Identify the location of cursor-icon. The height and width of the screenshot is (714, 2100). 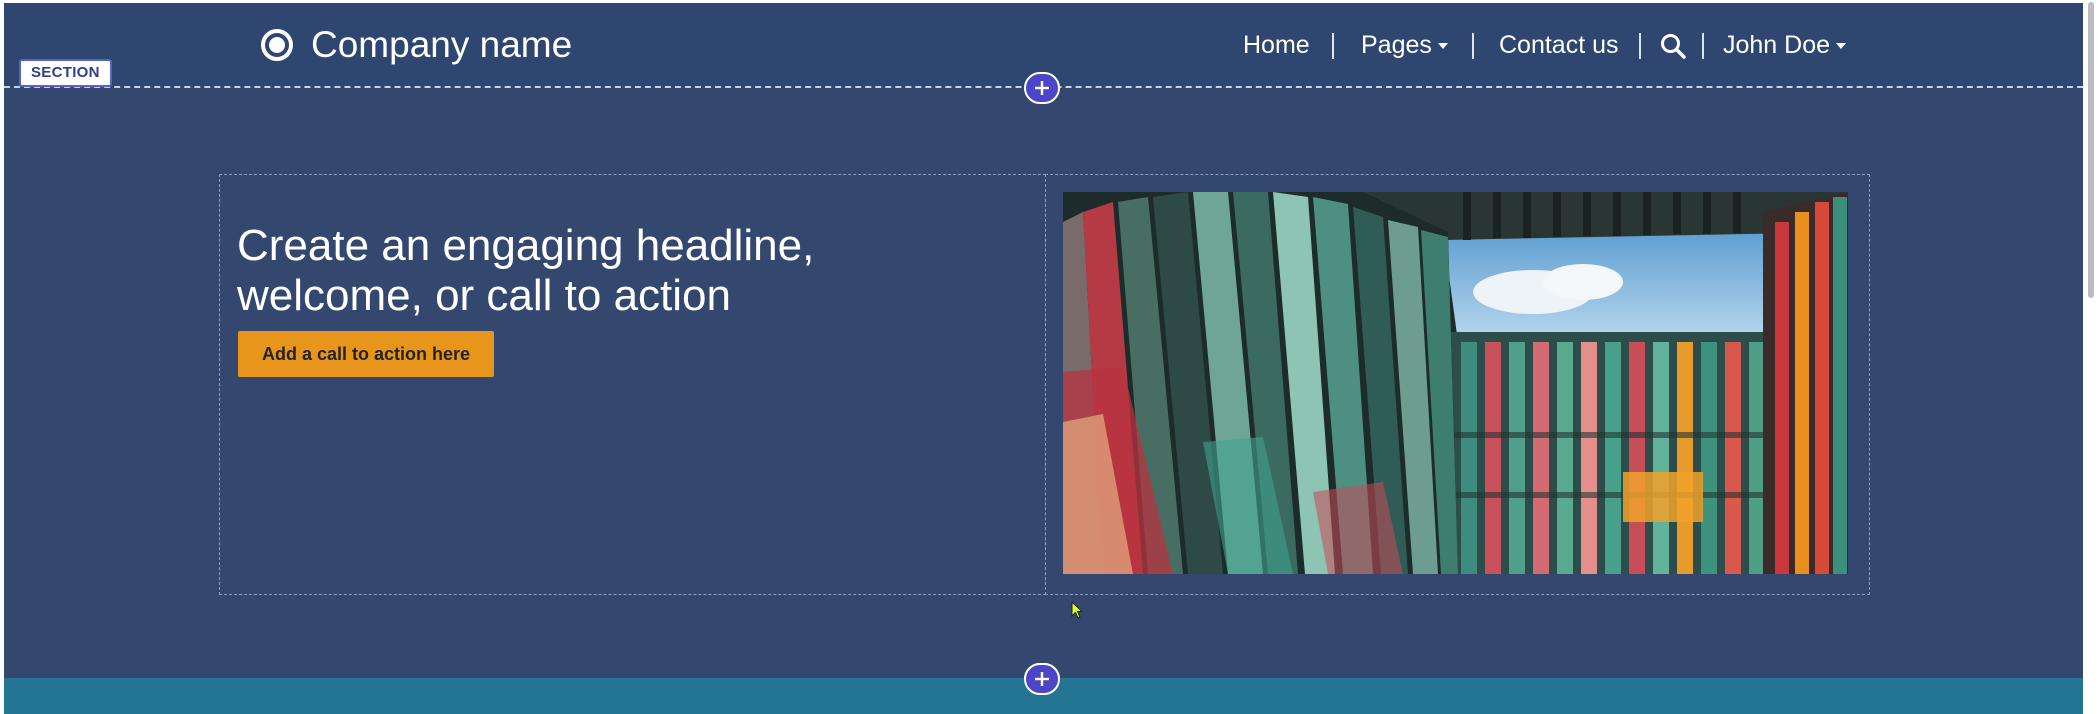
(1077, 610).